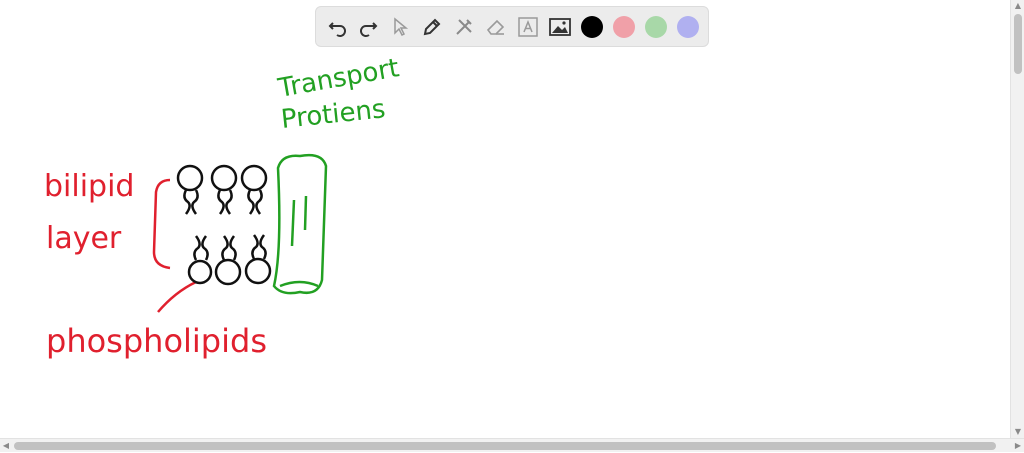  I want to click on pointer-icon, so click(400, 27).